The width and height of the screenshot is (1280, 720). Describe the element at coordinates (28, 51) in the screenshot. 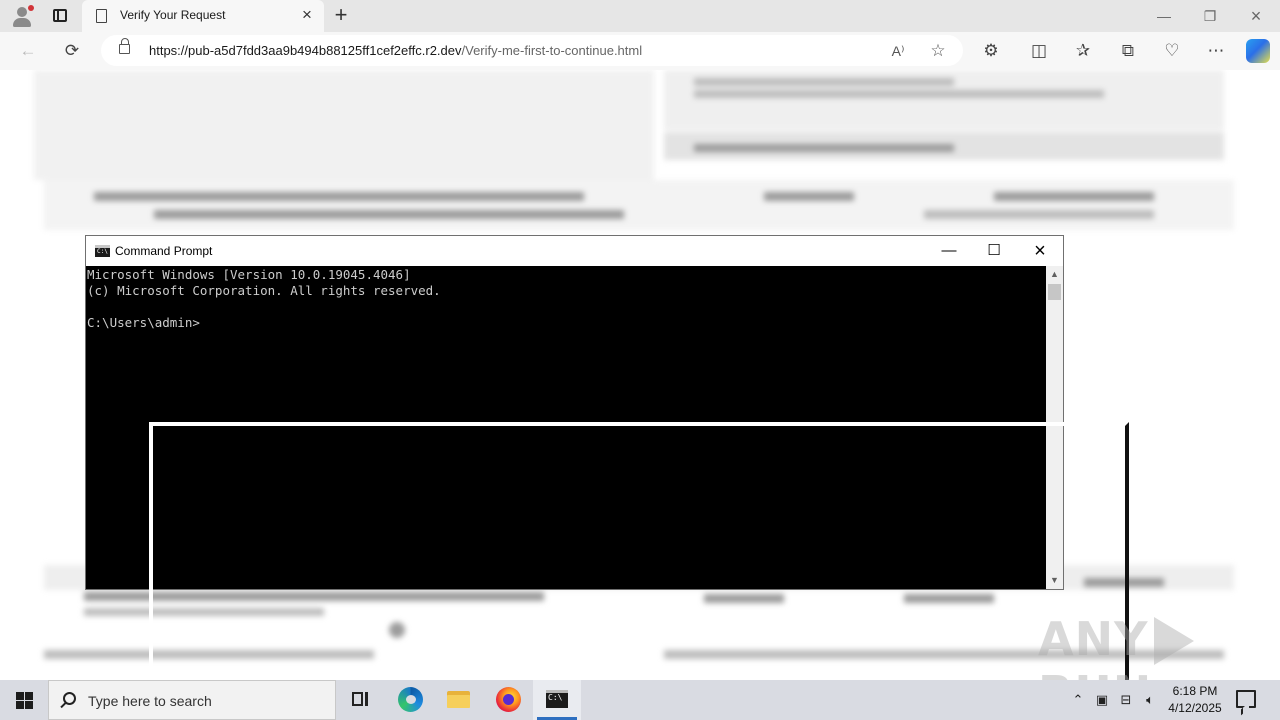

I see `back-icon: ←` at that location.